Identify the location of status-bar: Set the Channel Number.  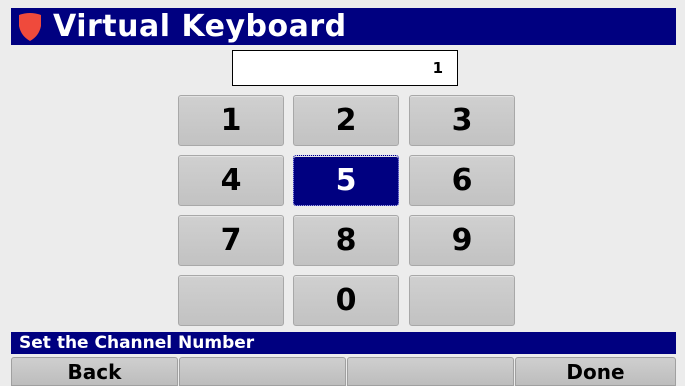
(343, 343).